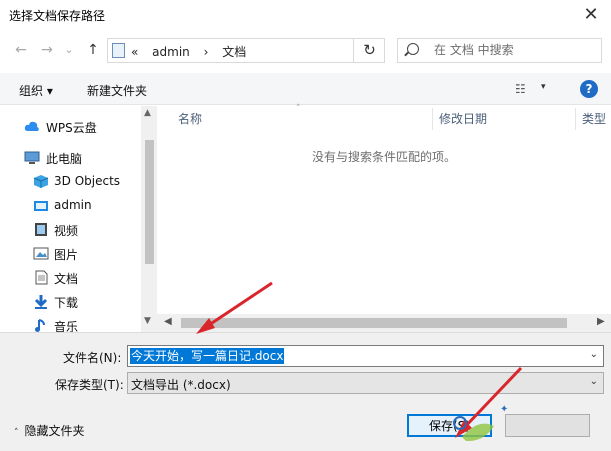 This screenshot has height=451, width=611. Describe the element at coordinates (305, 89) in the screenshot. I see `command-toolbar: 组织 ▾ 新建文件夹 ☷ ▾ ?` at that location.